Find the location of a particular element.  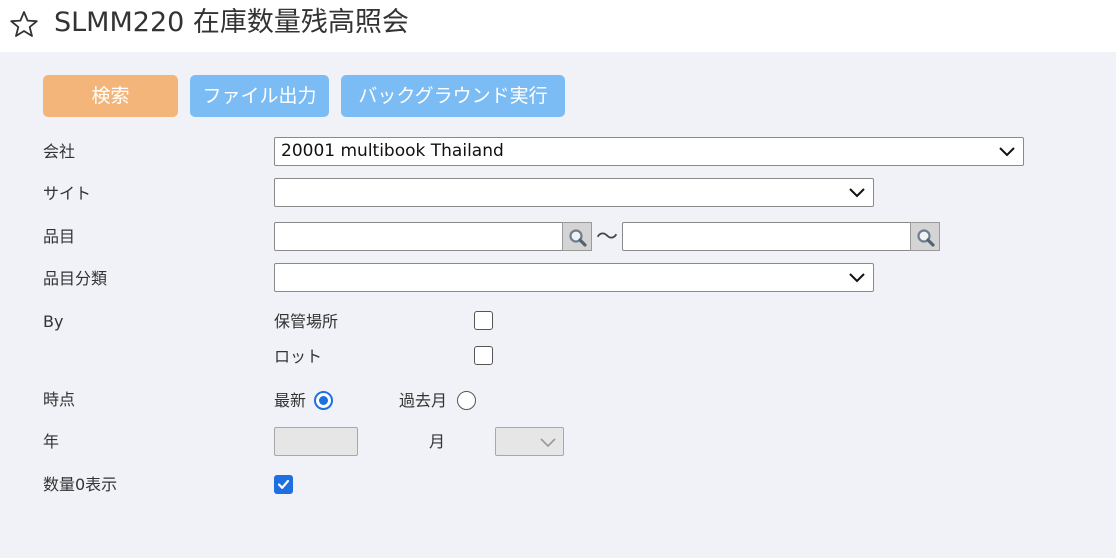

item-category-label: 品目分類 is located at coordinates (75, 278).